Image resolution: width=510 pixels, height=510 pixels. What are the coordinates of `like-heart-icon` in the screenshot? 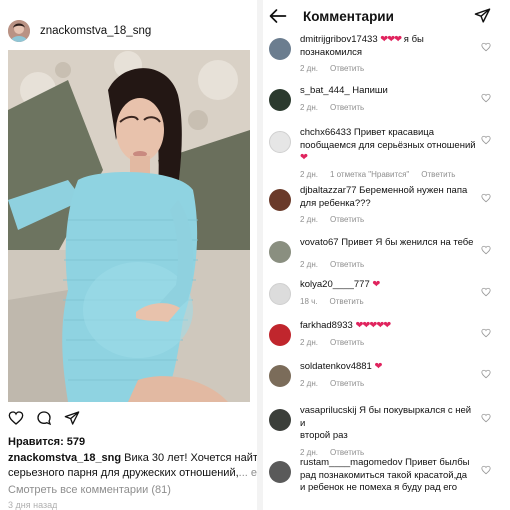 It's located at (16, 418).